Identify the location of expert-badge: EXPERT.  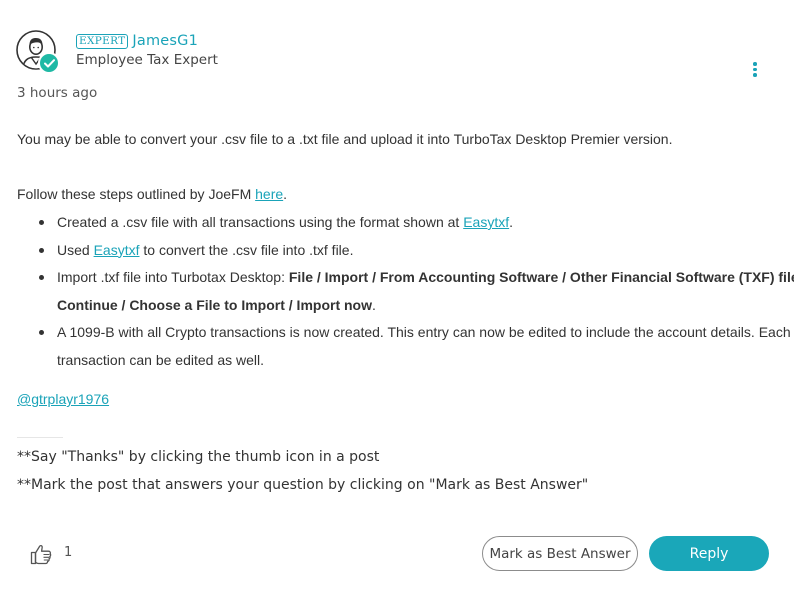
(102, 41).